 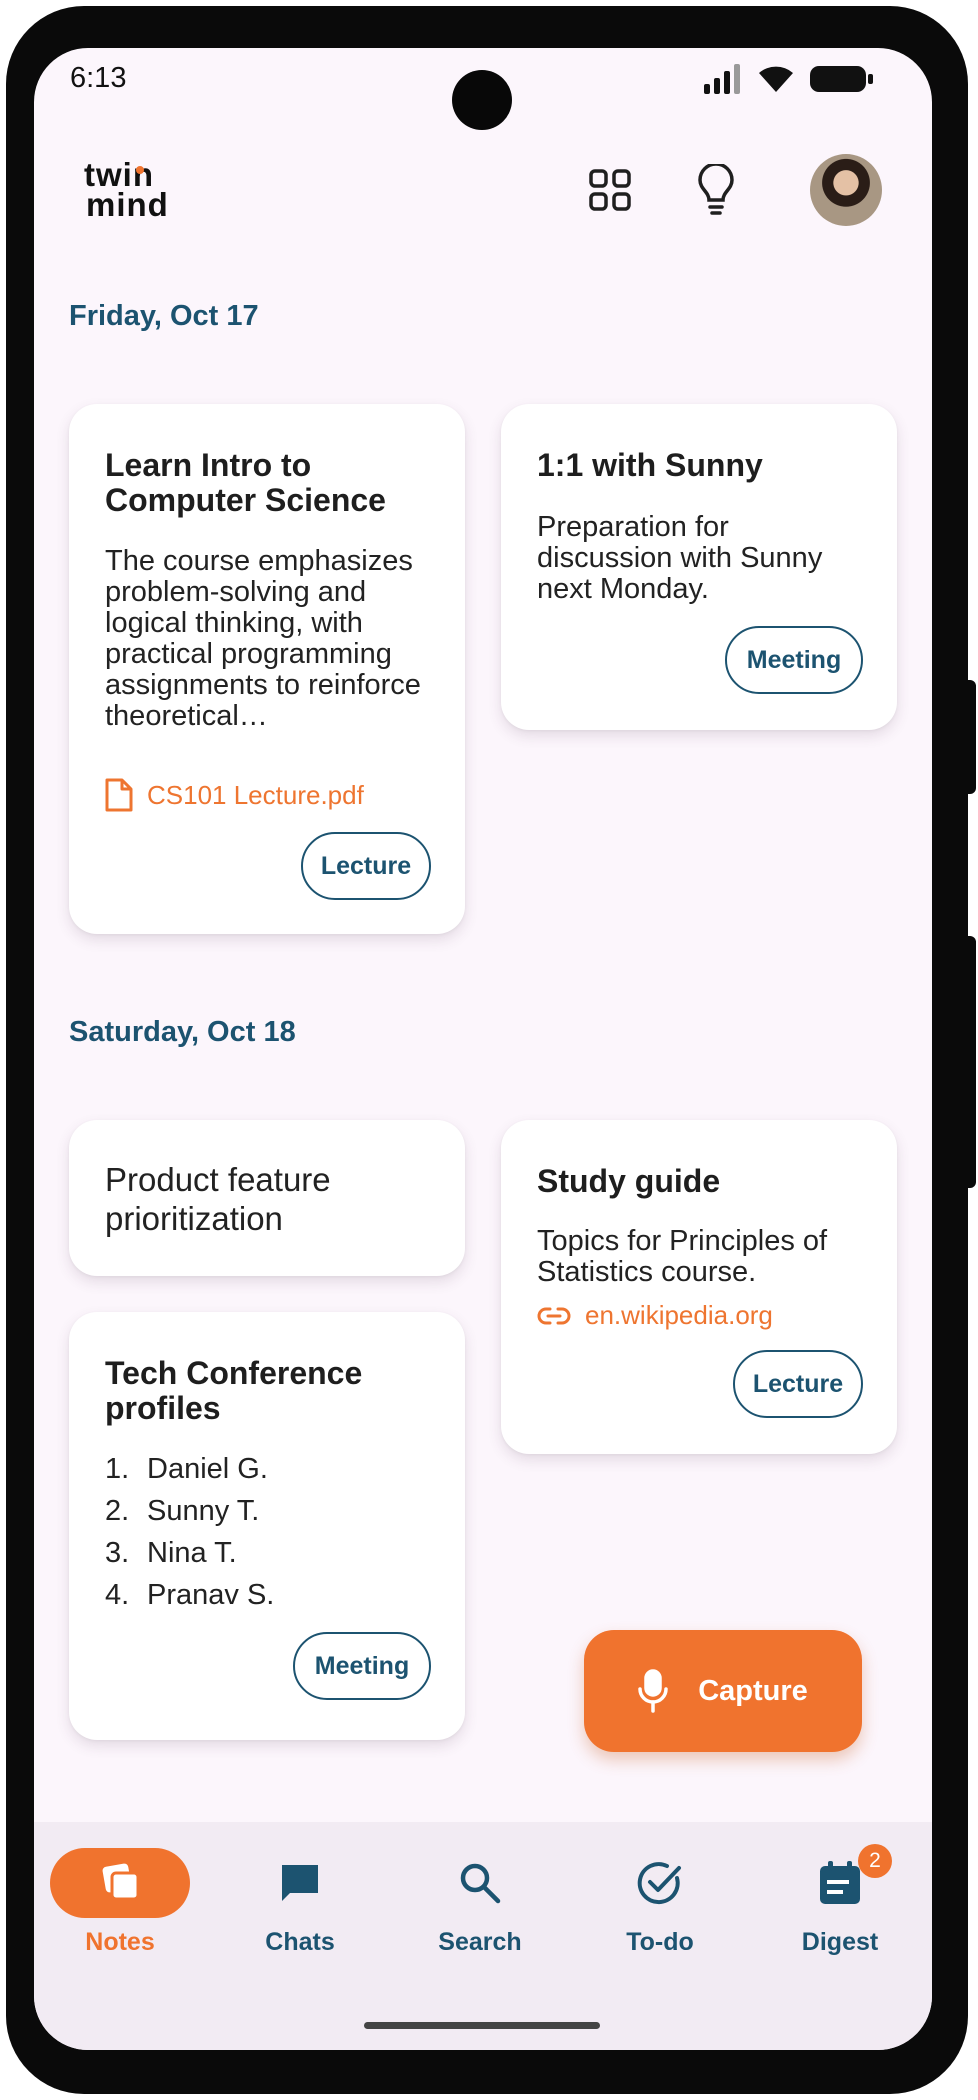 What do you see at coordinates (140, 170) in the screenshot?
I see `logo-dot` at bounding box center [140, 170].